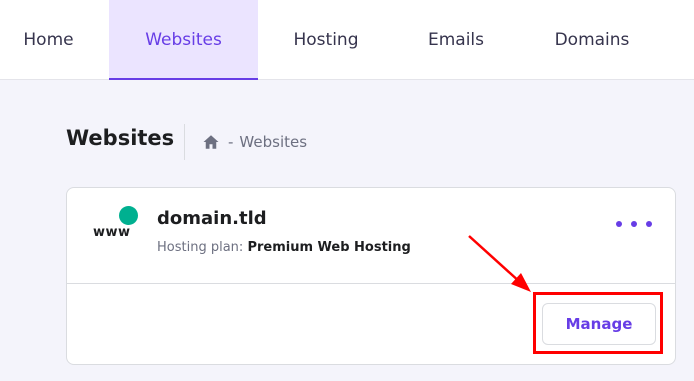  Describe the element at coordinates (634, 224) in the screenshot. I see `more-horizontal-icon` at that location.